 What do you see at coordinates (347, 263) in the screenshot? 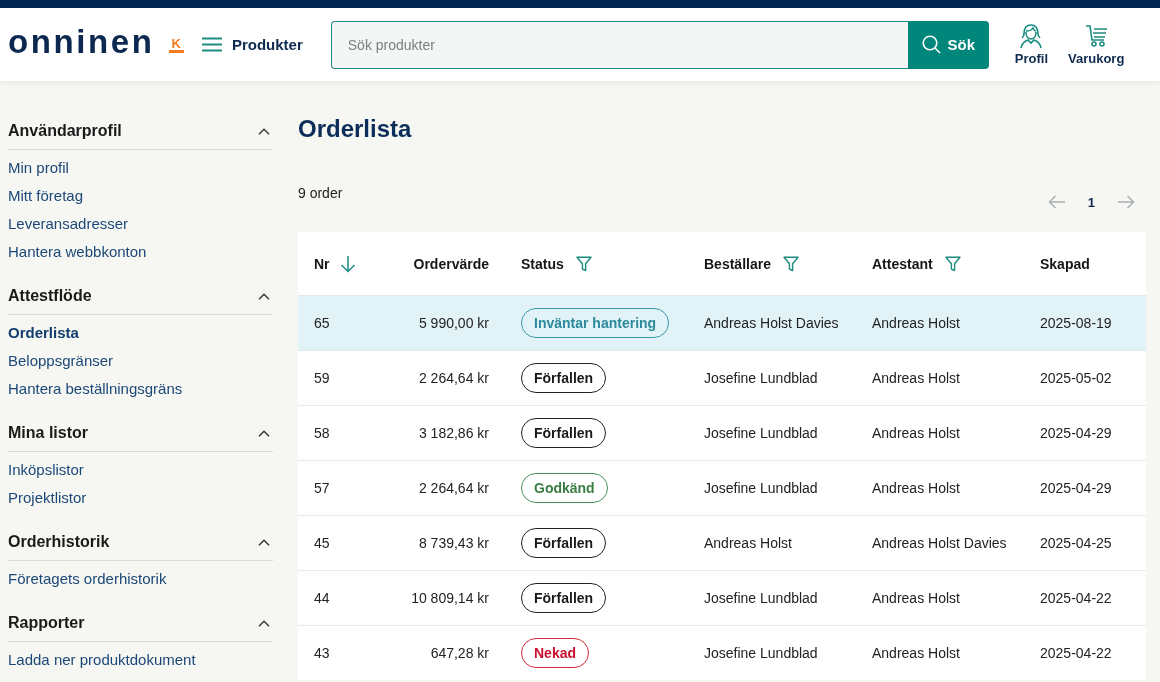
I see `arrow-down-icon` at bounding box center [347, 263].